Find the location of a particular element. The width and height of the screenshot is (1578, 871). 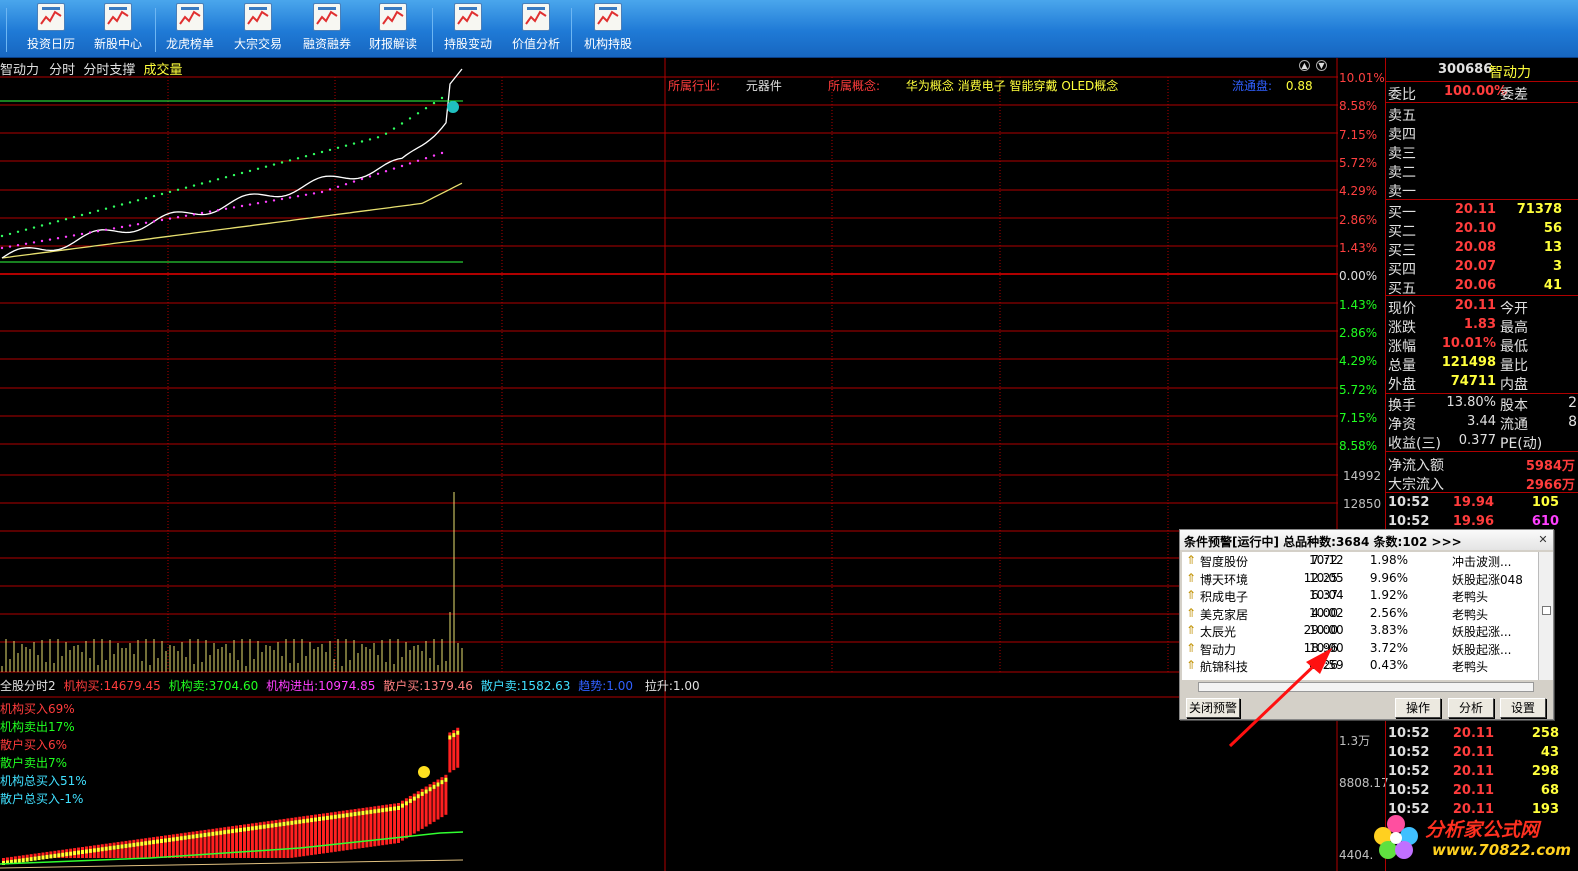

flow-value: 2966万 is located at coordinates (1550, 485).